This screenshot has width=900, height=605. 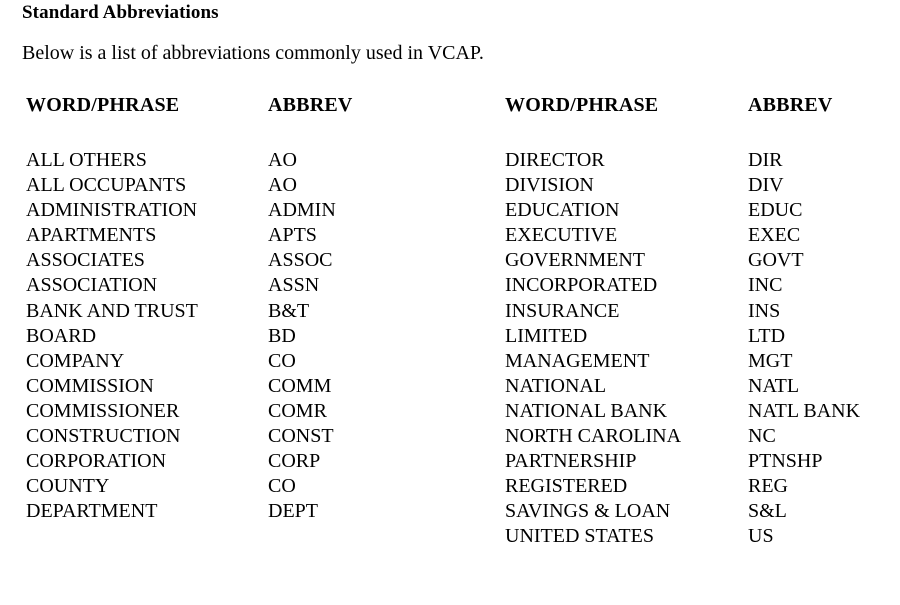 What do you see at coordinates (588, 511) in the screenshot?
I see `cell-word-phrase: SAVINGS & LOAN` at bounding box center [588, 511].